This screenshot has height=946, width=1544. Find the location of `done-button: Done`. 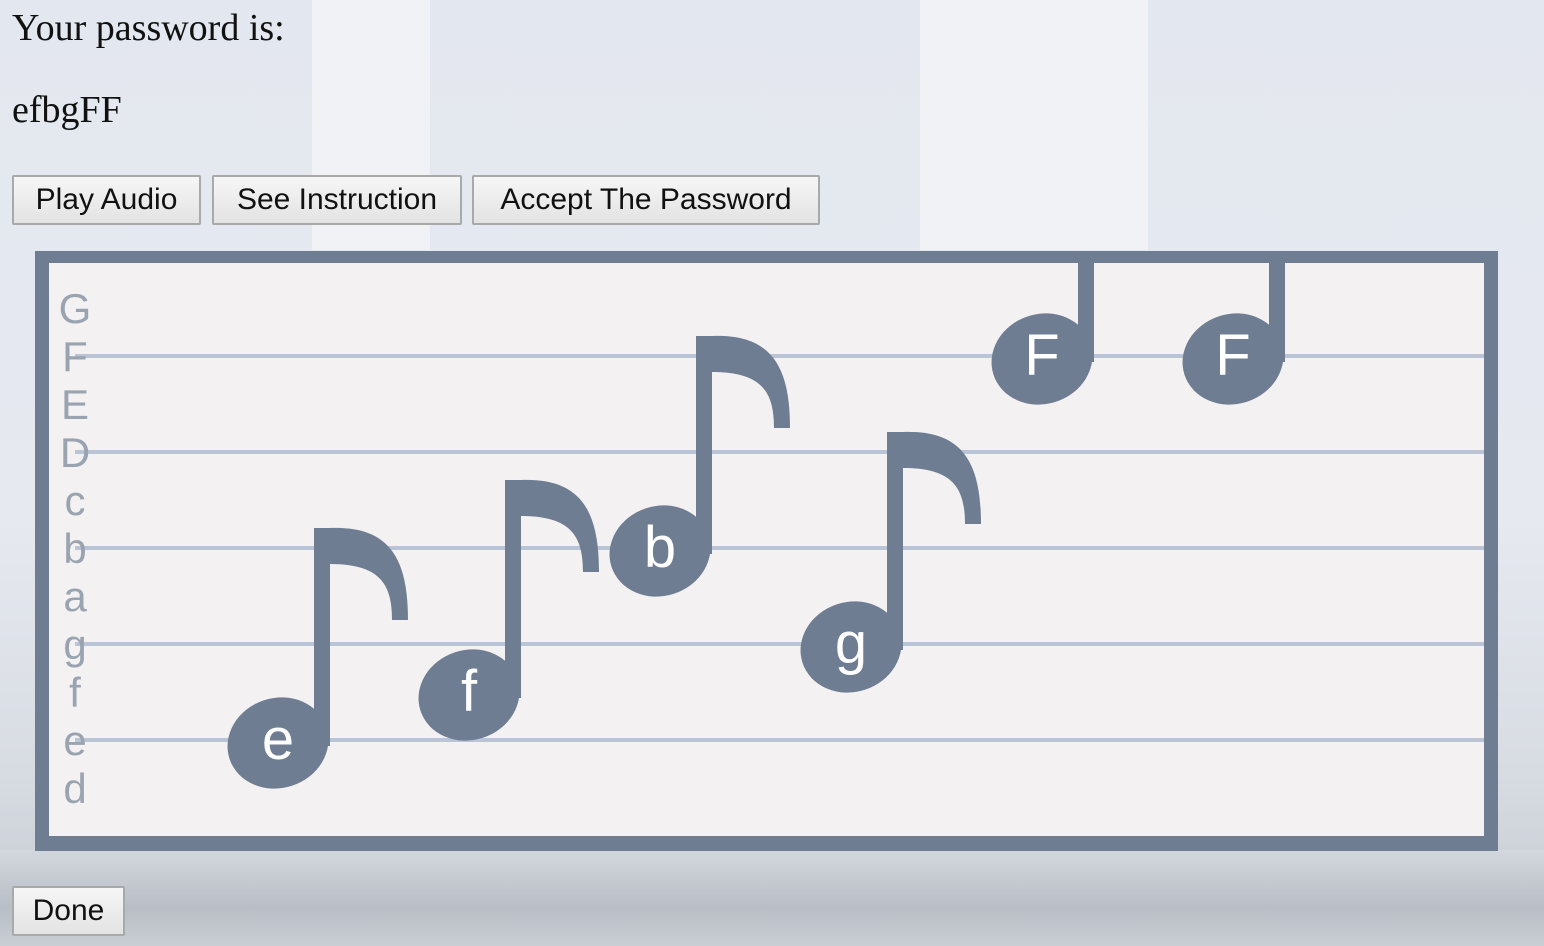

done-button: Done is located at coordinates (68, 911).